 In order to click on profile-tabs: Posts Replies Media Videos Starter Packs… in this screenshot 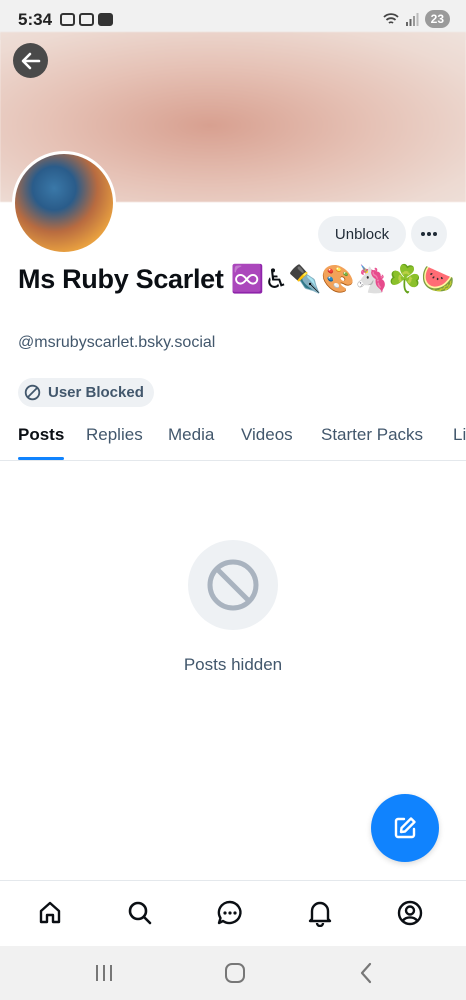, I will do `click(233, 436)`.